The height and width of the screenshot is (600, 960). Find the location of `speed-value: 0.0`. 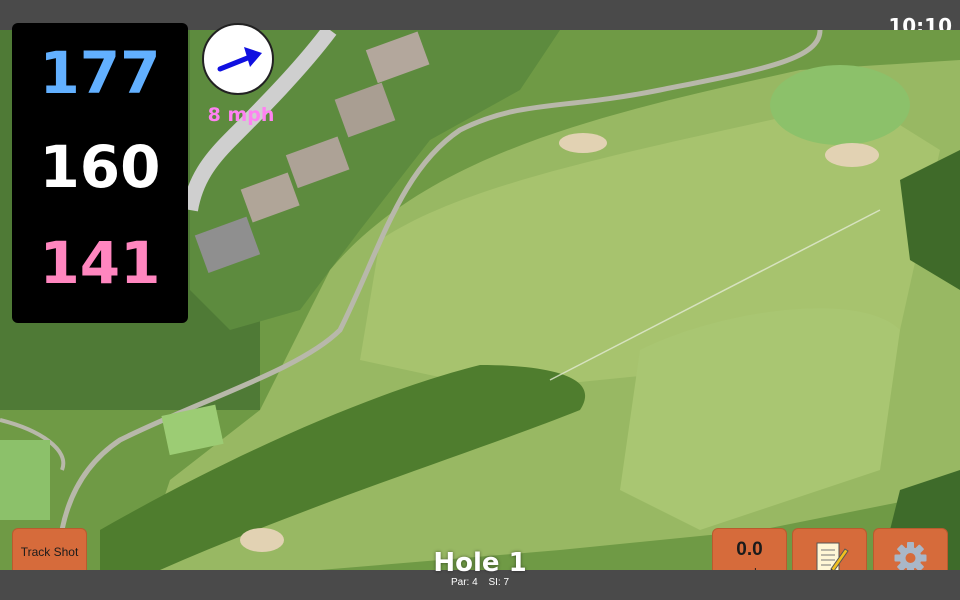

speed-value: 0.0 is located at coordinates (749, 549).